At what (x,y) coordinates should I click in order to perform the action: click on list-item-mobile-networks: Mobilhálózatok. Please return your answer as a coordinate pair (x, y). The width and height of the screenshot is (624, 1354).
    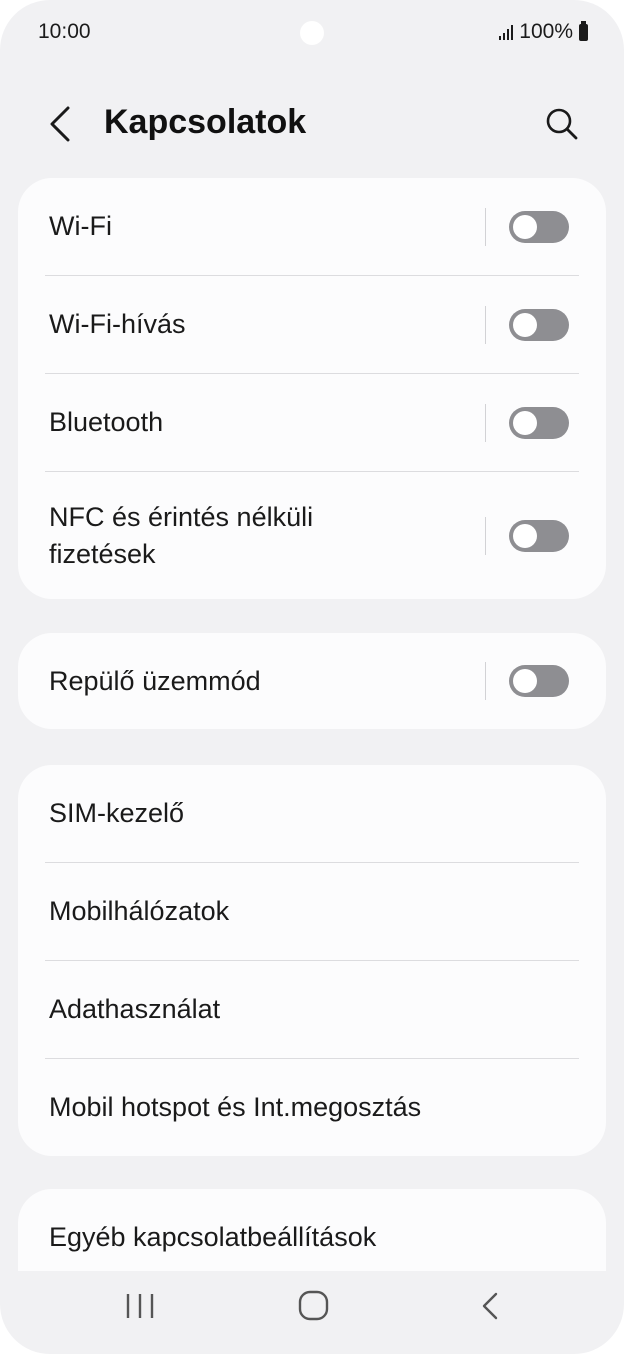
    Looking at the image, I should click on (312, 912).